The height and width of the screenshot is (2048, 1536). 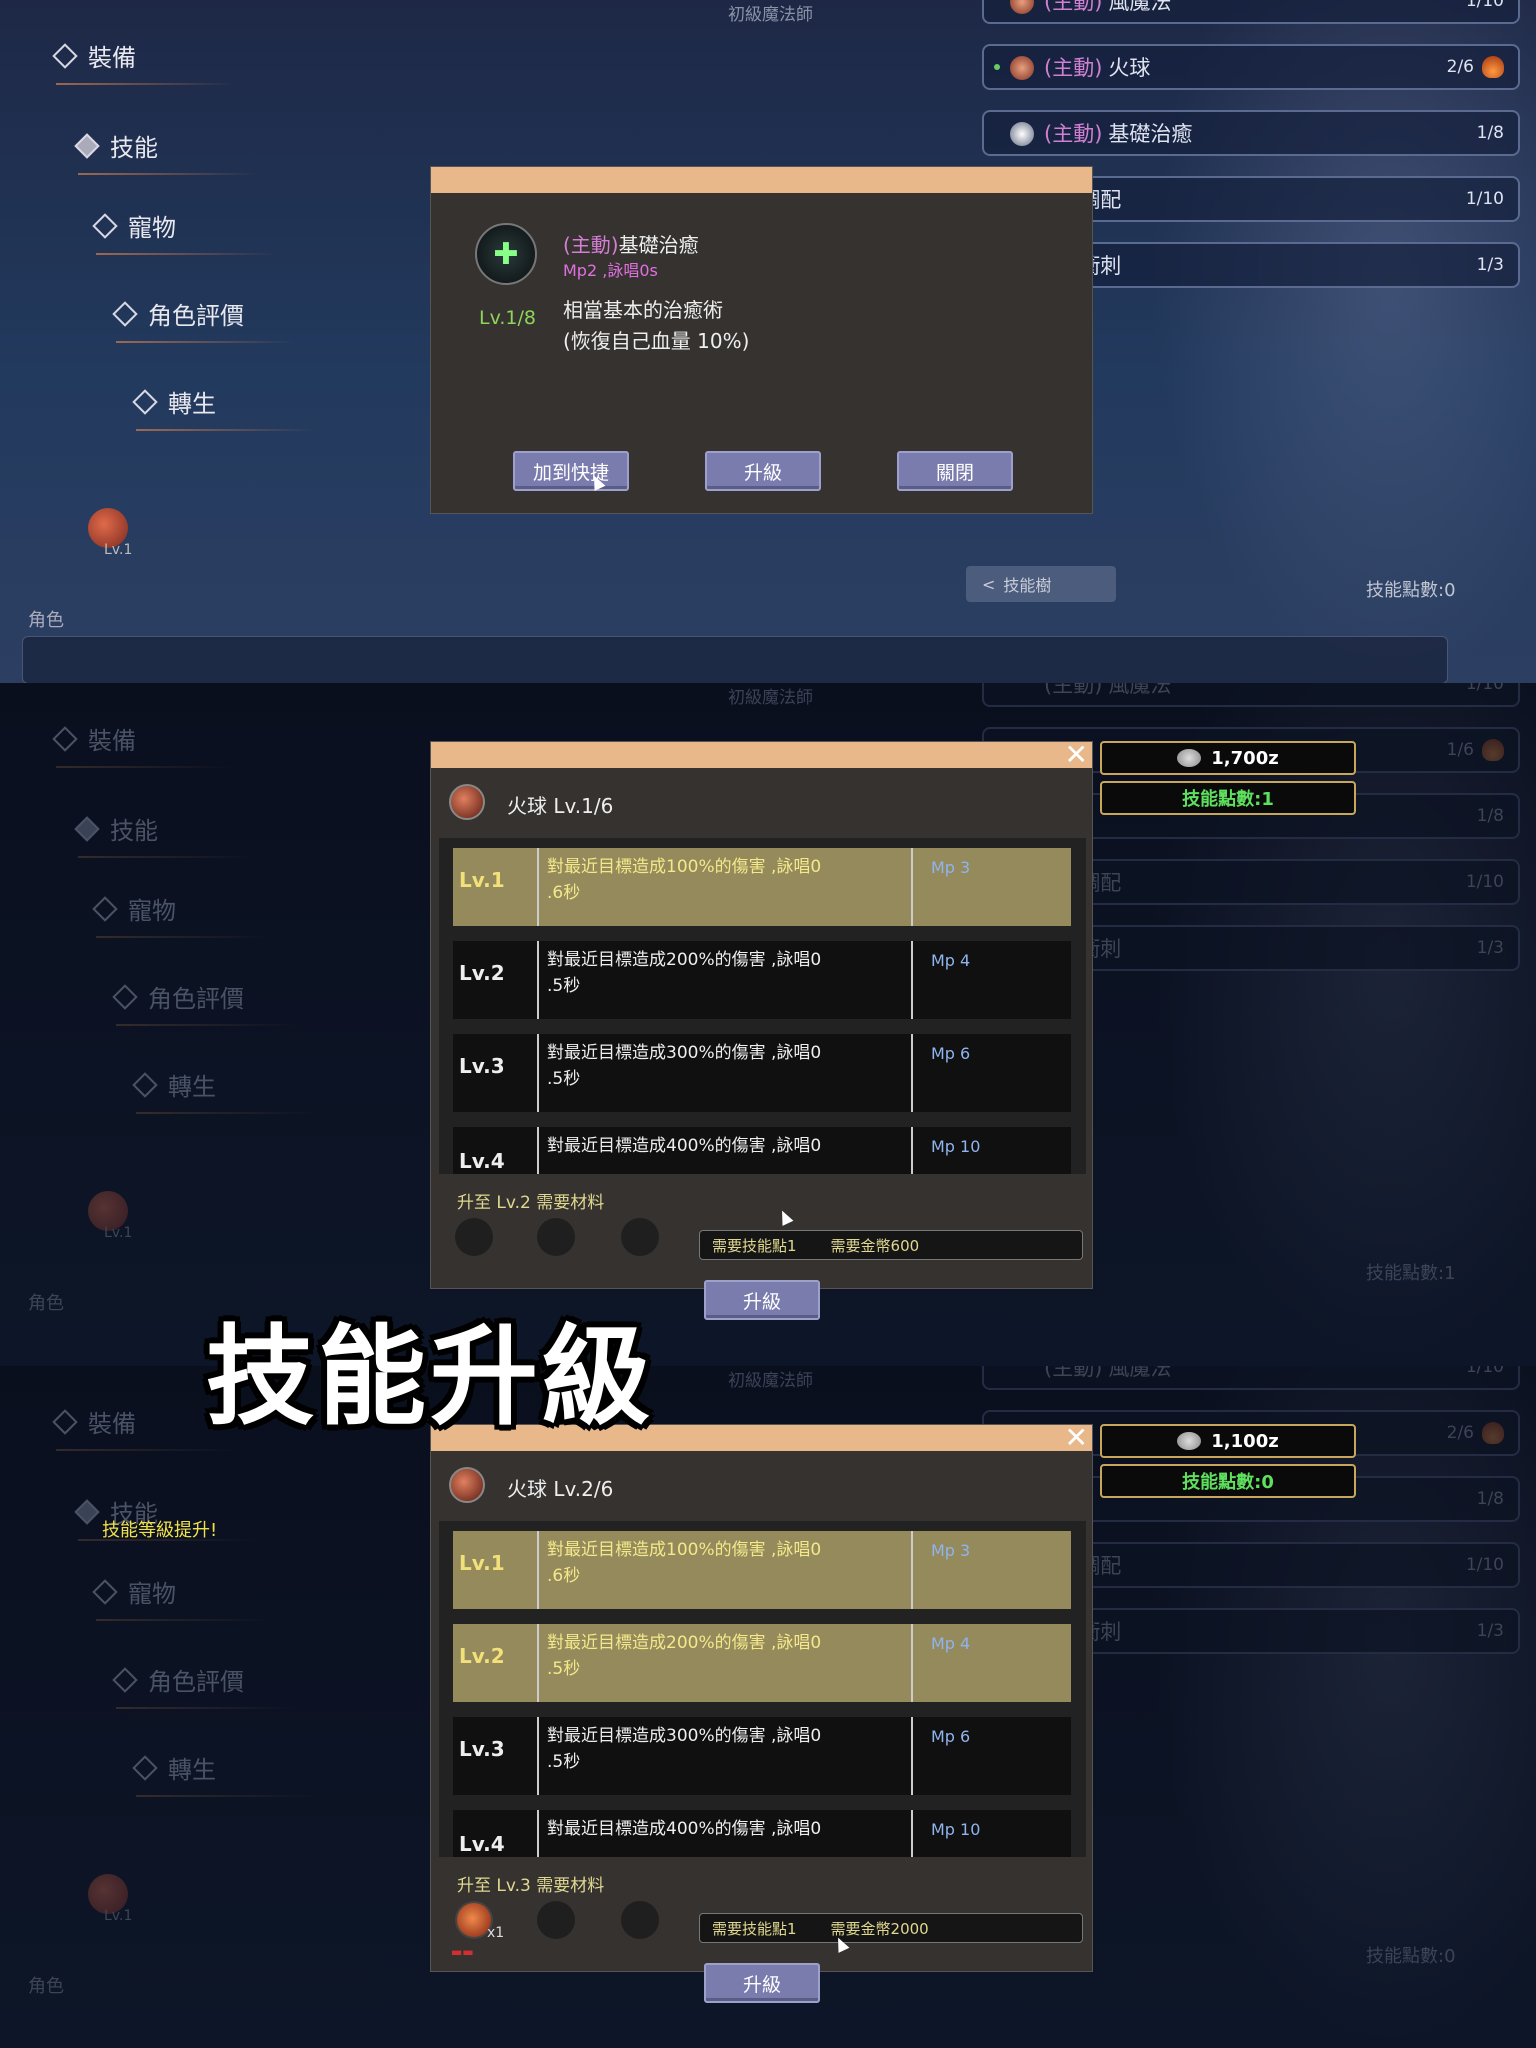 What do you see at coordinates (496, 1933) in the screenshot?
I see `material-count: x1` at bounding box center [496, 1933].